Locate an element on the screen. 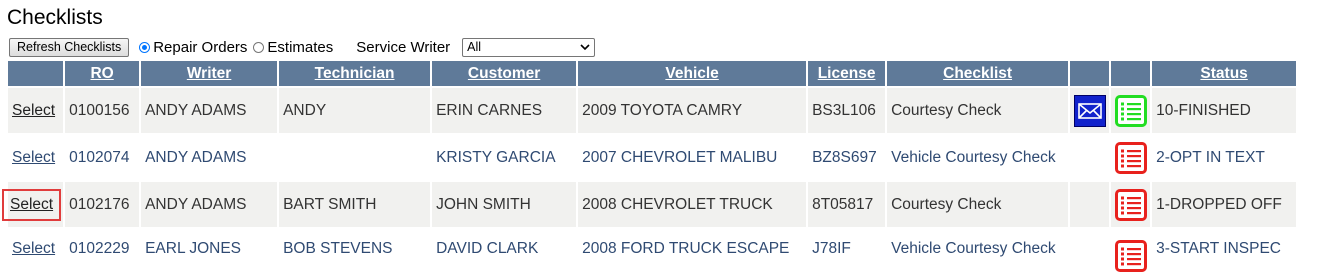 The height and width of the screenshot is (274, 1322). vehicle-cell: 2008 FORD TRUCK ESCAPE is located at coordinates (692, 251).